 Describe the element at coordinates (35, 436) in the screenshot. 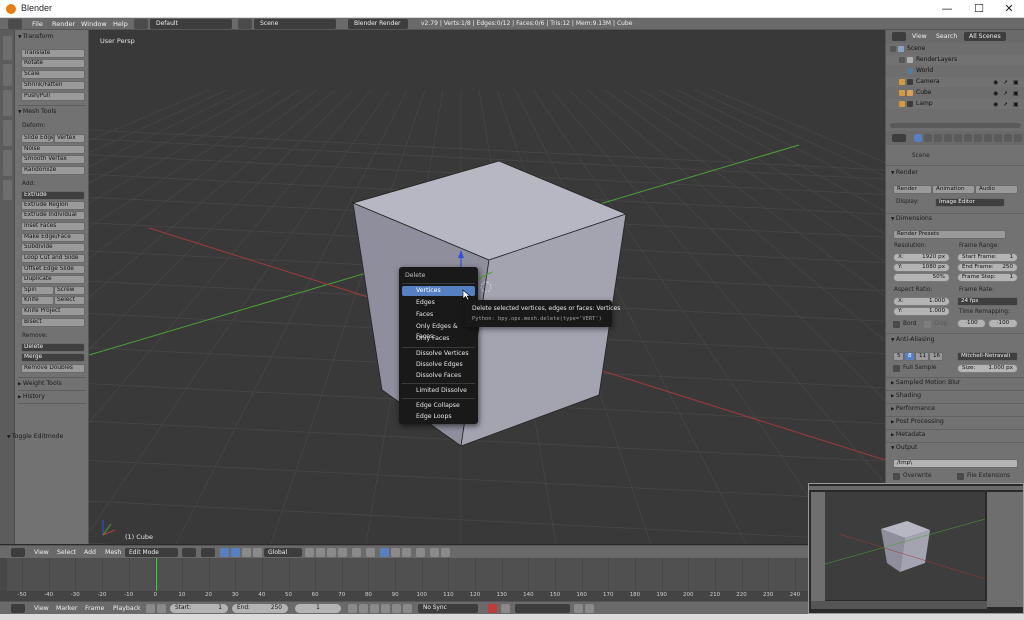

I see `toggle-editmode-panel: Toggle Editmode` at that location.